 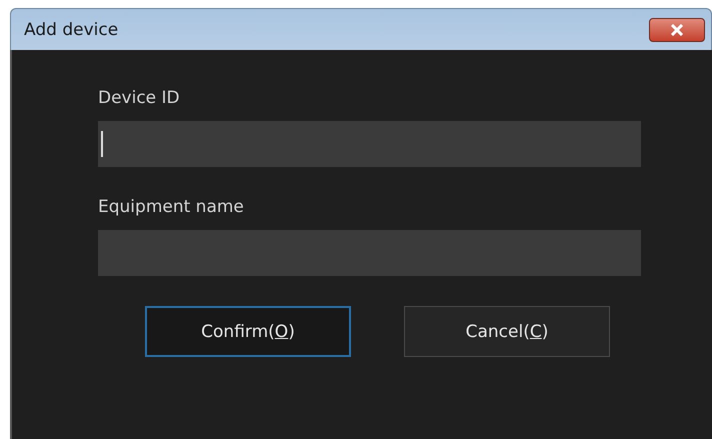 I want to click on close-icon, so click(x=677, y=30).